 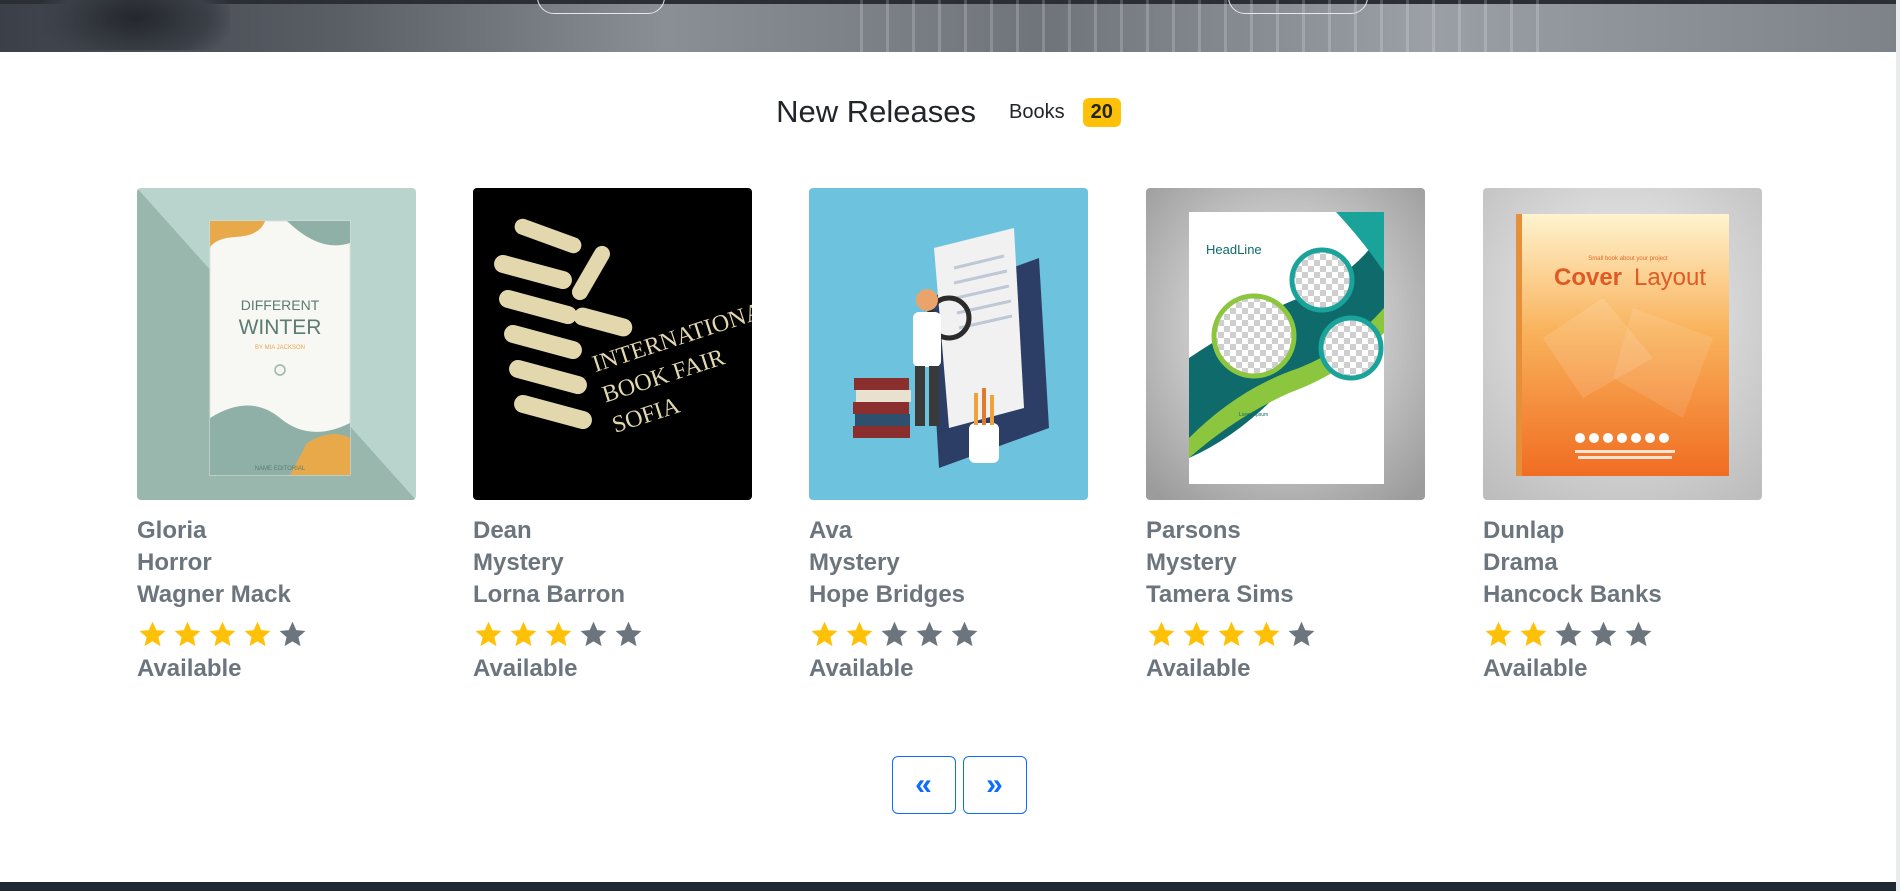 What do you see at coordinates (1253, 415) in the screenshot?
I see `svg-text: Lorem Ipsum` at bounding box center [1253, 415].